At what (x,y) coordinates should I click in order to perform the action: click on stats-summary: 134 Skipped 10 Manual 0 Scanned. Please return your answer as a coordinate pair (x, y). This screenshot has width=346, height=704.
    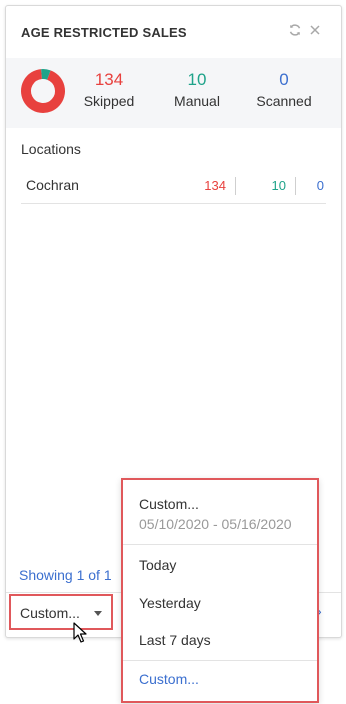
    Looking at the image, I should click on (173, 93).